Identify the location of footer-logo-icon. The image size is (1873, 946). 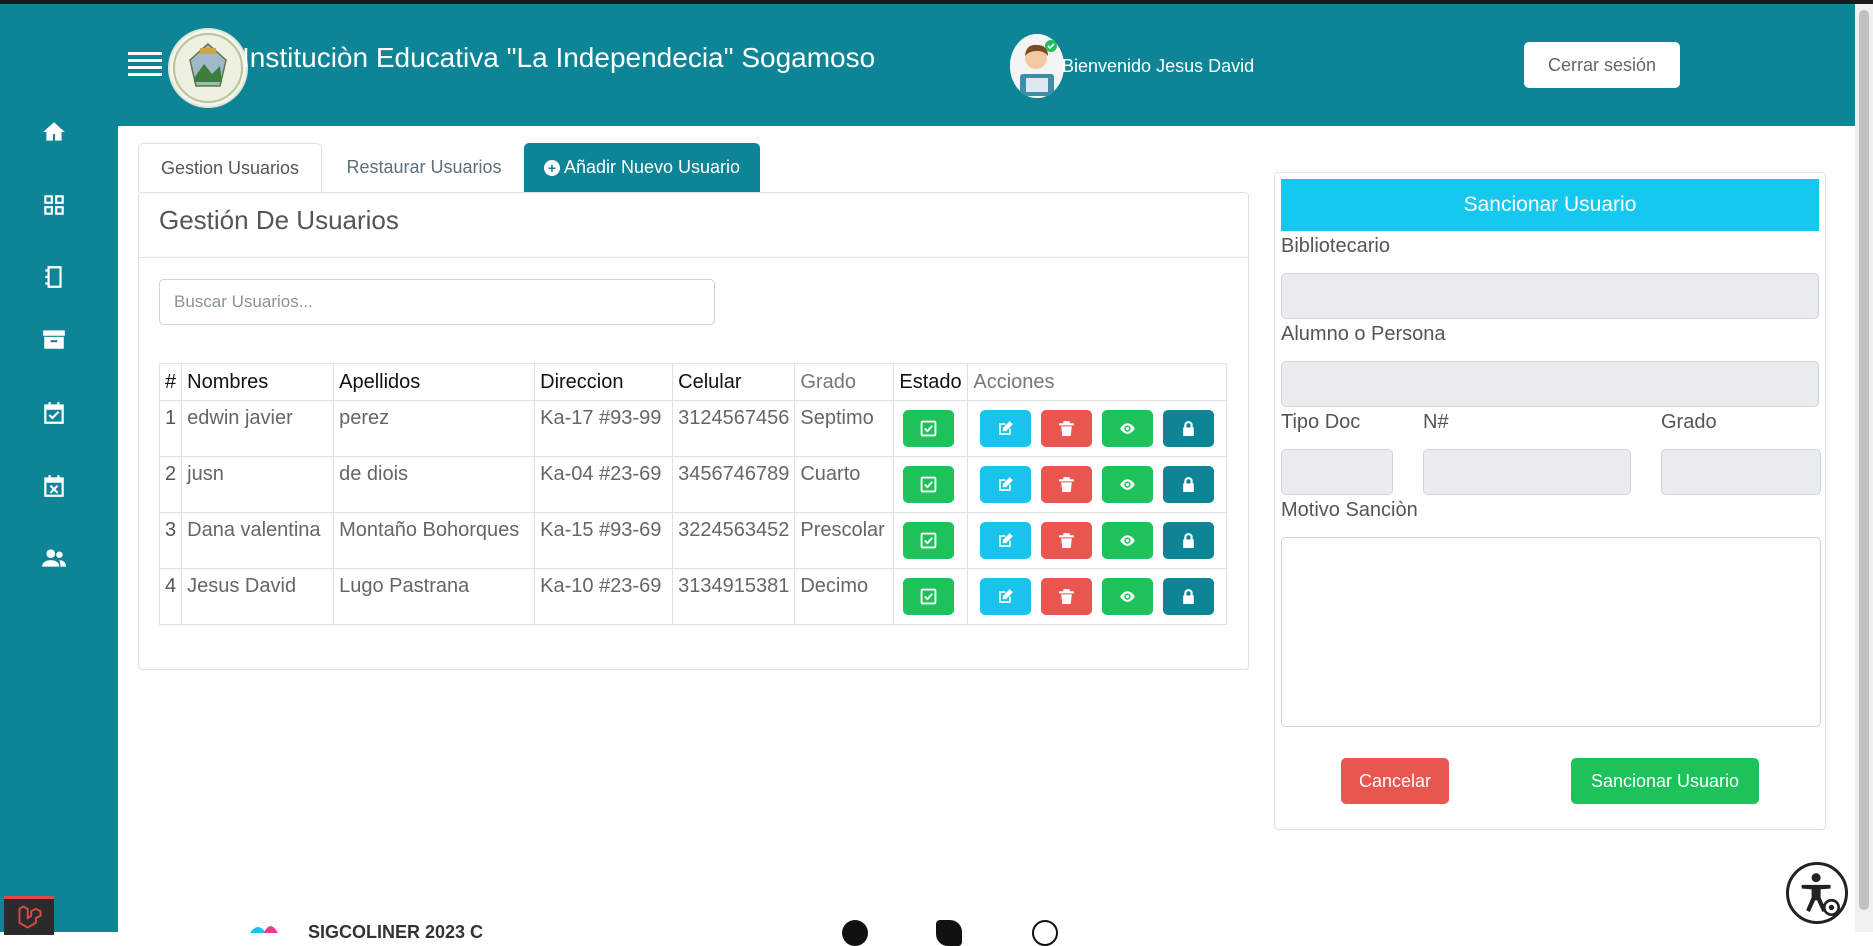
(268, 925).